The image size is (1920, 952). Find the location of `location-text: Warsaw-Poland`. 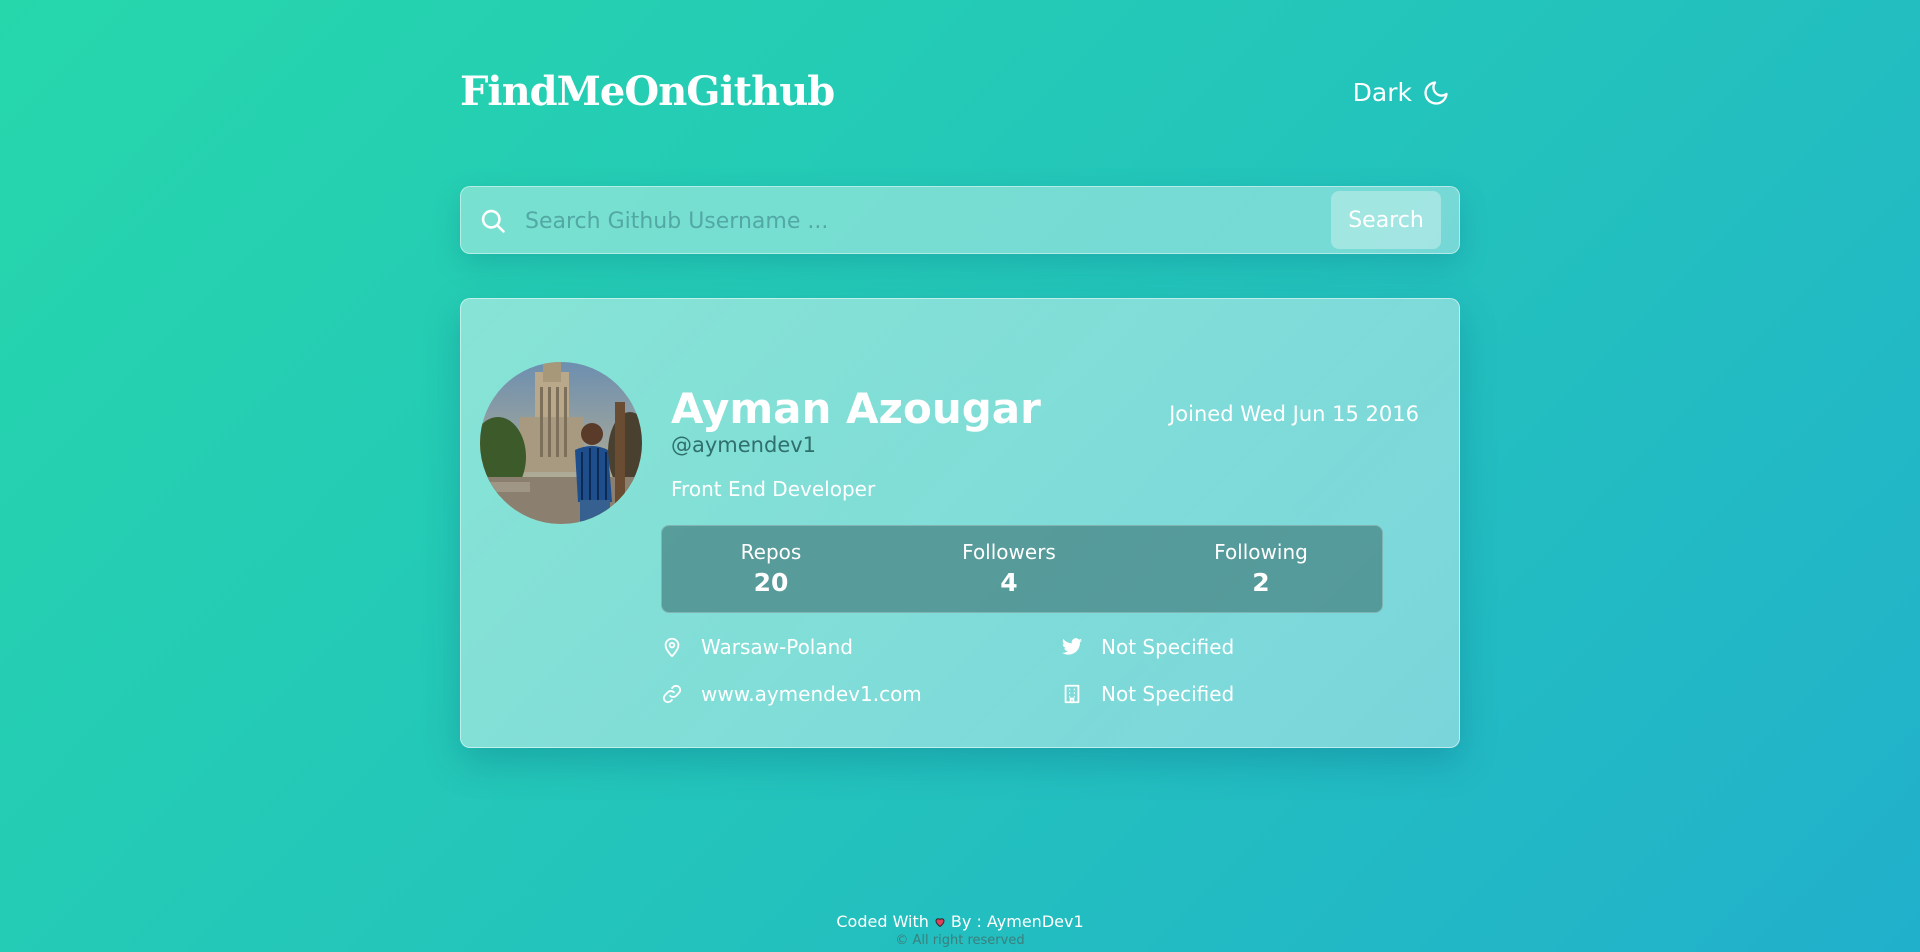

location-text: Warsaw-Poland is located at coordinates (777, 647).